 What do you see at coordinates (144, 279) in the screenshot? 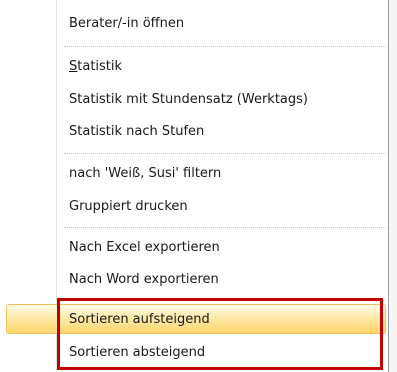
I see `menu-item-label: Nach Word exportieren` at bounding box center [144, 279].